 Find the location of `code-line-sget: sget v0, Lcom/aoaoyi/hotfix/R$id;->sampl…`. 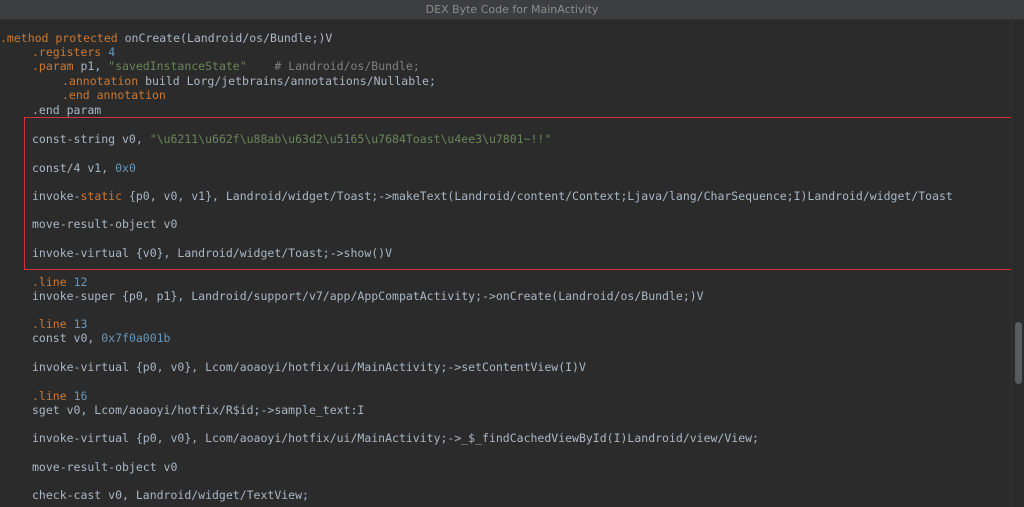

code-line-sget: sget v0, Lcom/aoaoyi/hotfix/R$id;->sampl… is located at coordinates (198, 410).